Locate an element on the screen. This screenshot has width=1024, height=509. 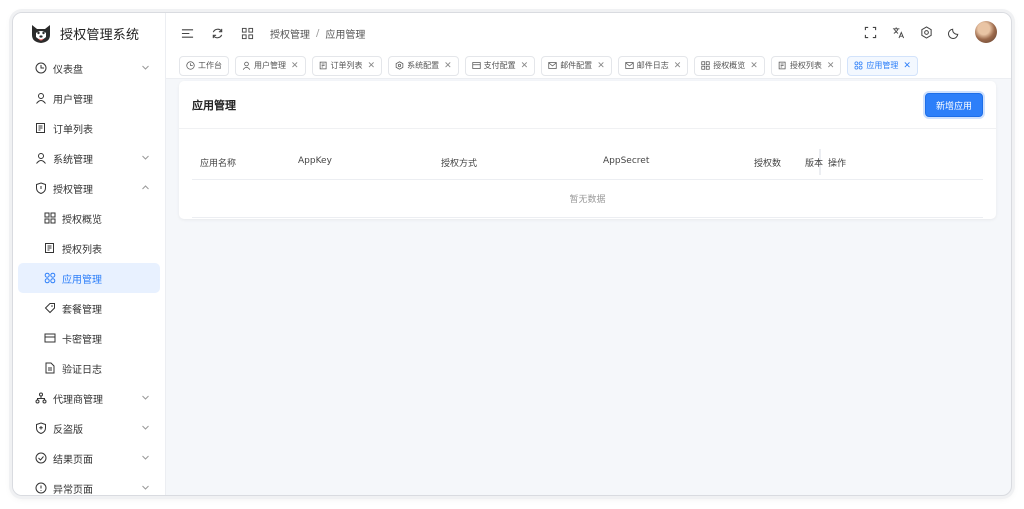
tab-label: 支付配置 is located at coordinates (499, 65).